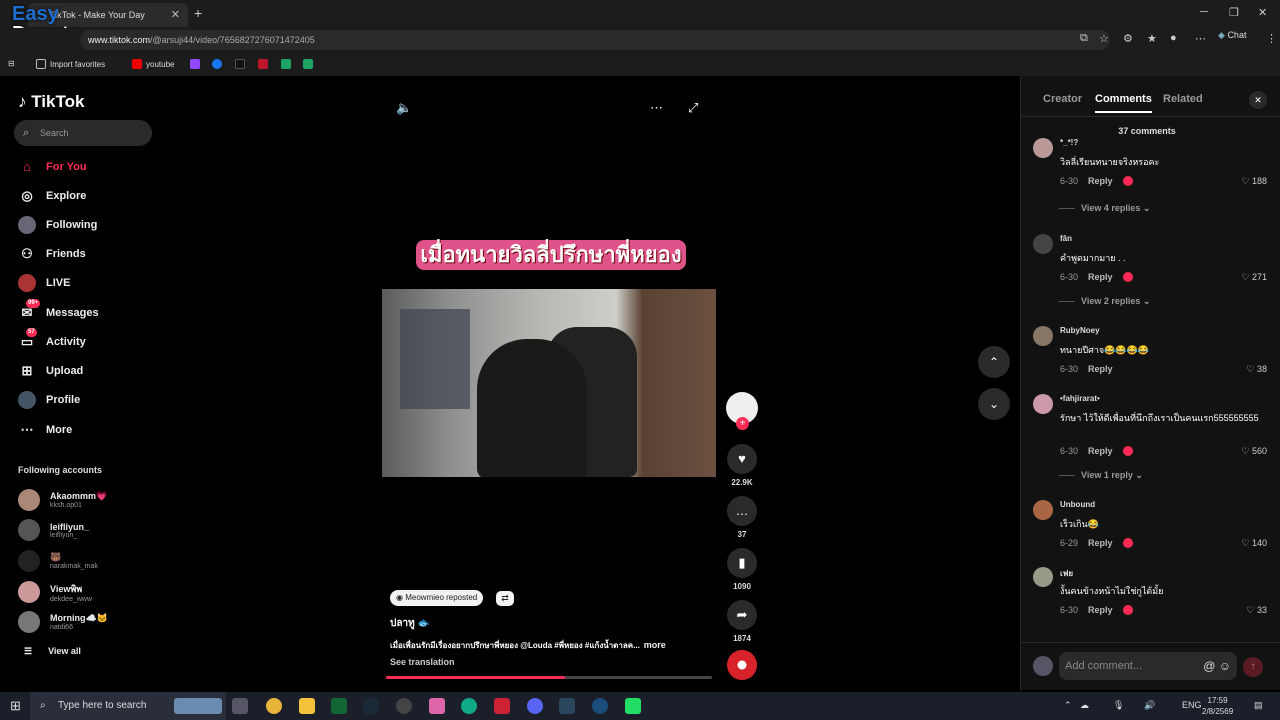 The width and height of the screenshot is (1280, 720). Describe the element at coordinates (217, 64) in the screenshot. I see `bookmark-facebook` at that location.